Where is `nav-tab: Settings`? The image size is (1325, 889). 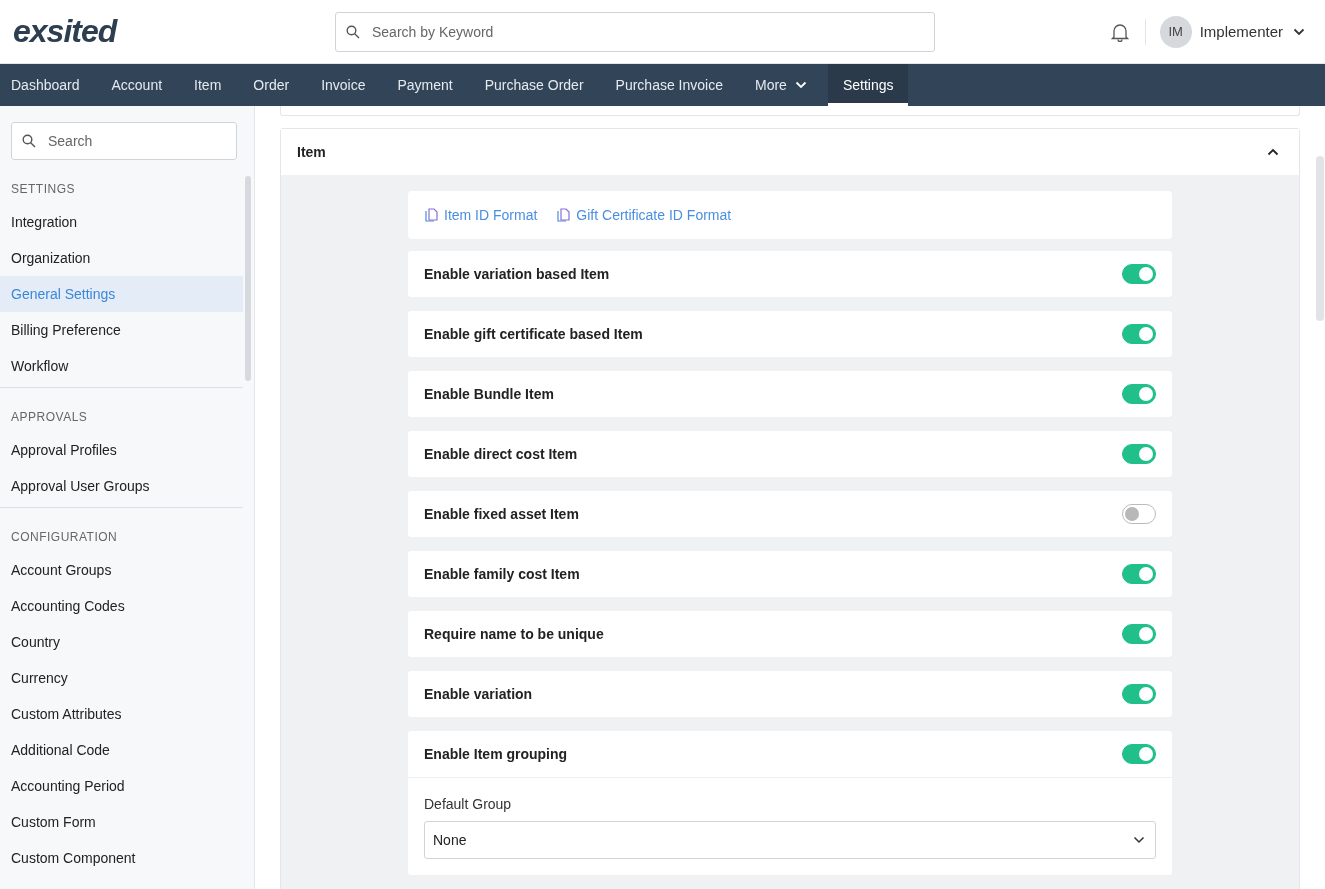
nav-tab: Settings is located at coordinates (868, 85).